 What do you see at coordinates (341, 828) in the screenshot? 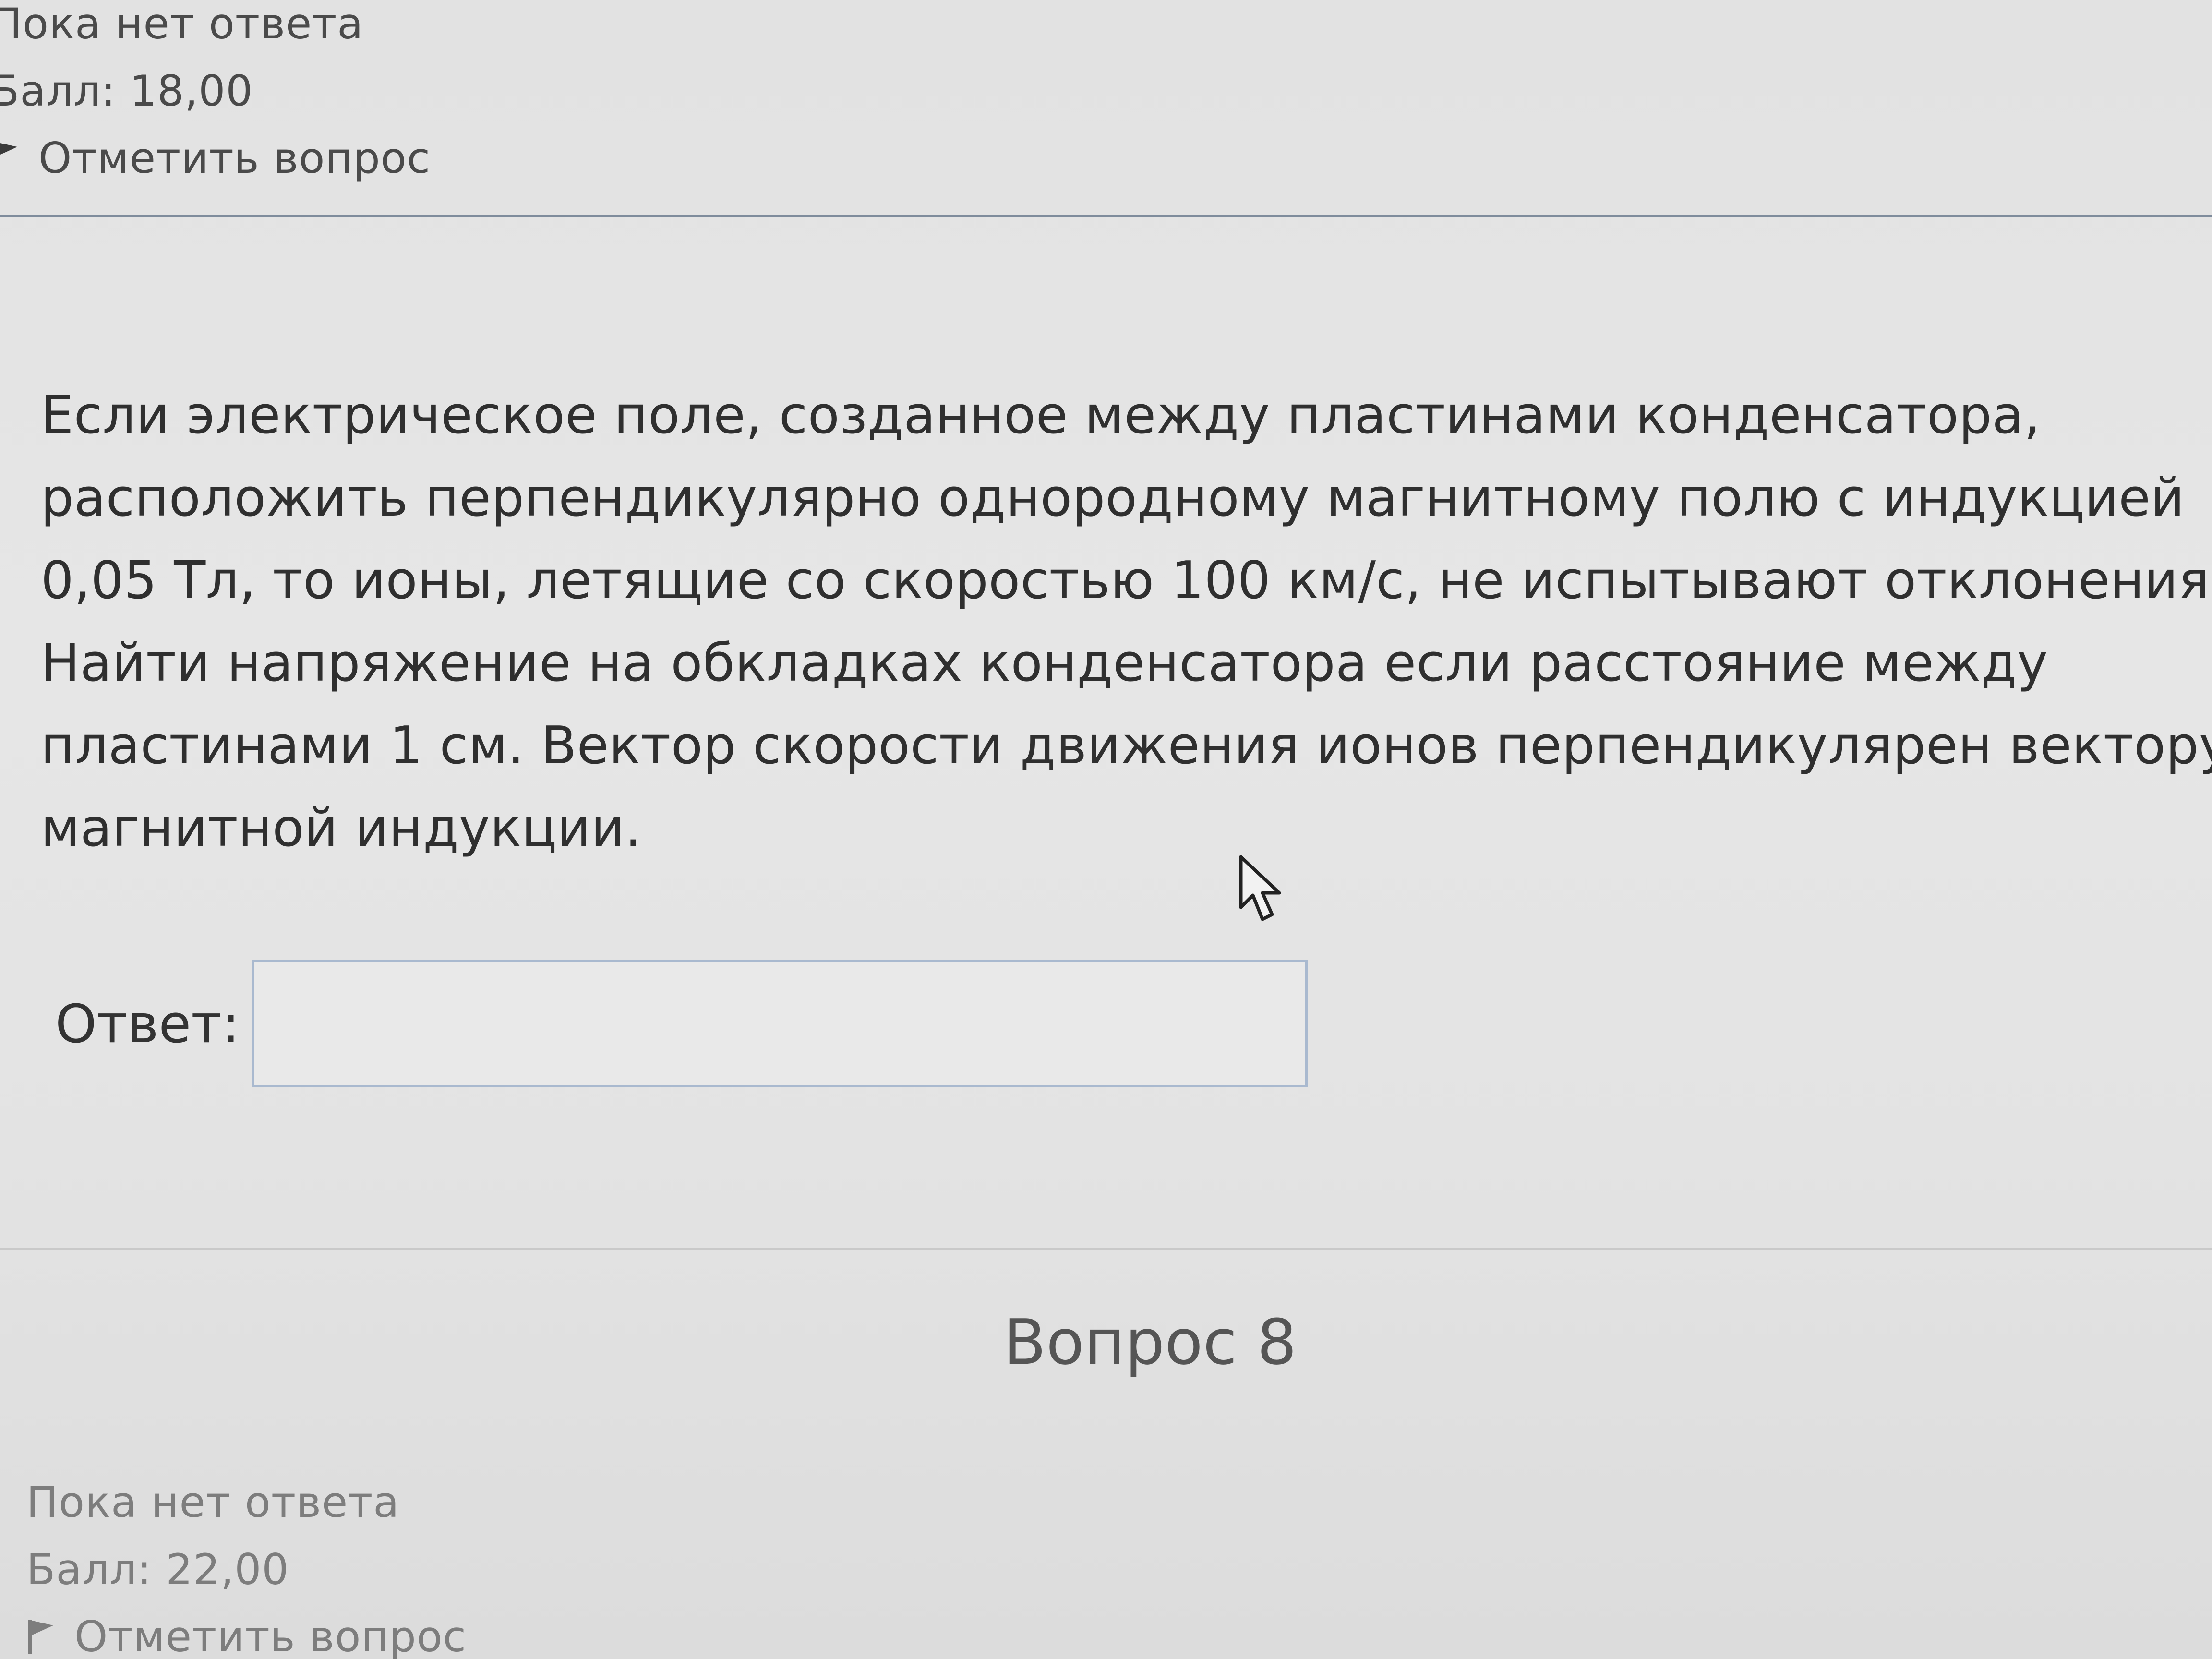
I see `question-line: магнитной индукции.` at bounding box center [341, 828].